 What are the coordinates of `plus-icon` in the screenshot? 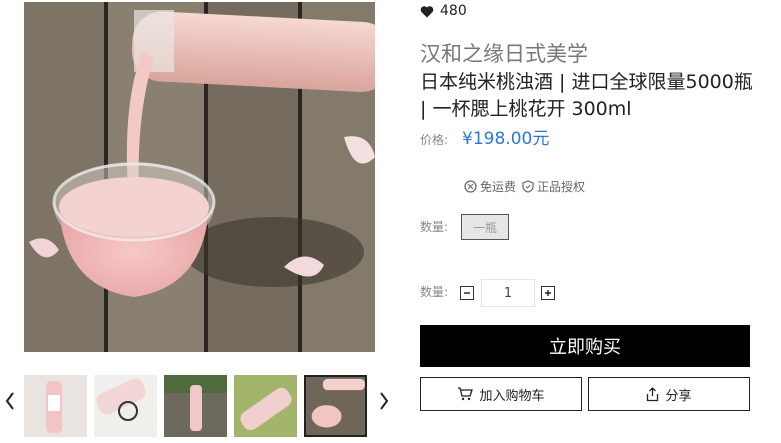 It's located at (548, 293).